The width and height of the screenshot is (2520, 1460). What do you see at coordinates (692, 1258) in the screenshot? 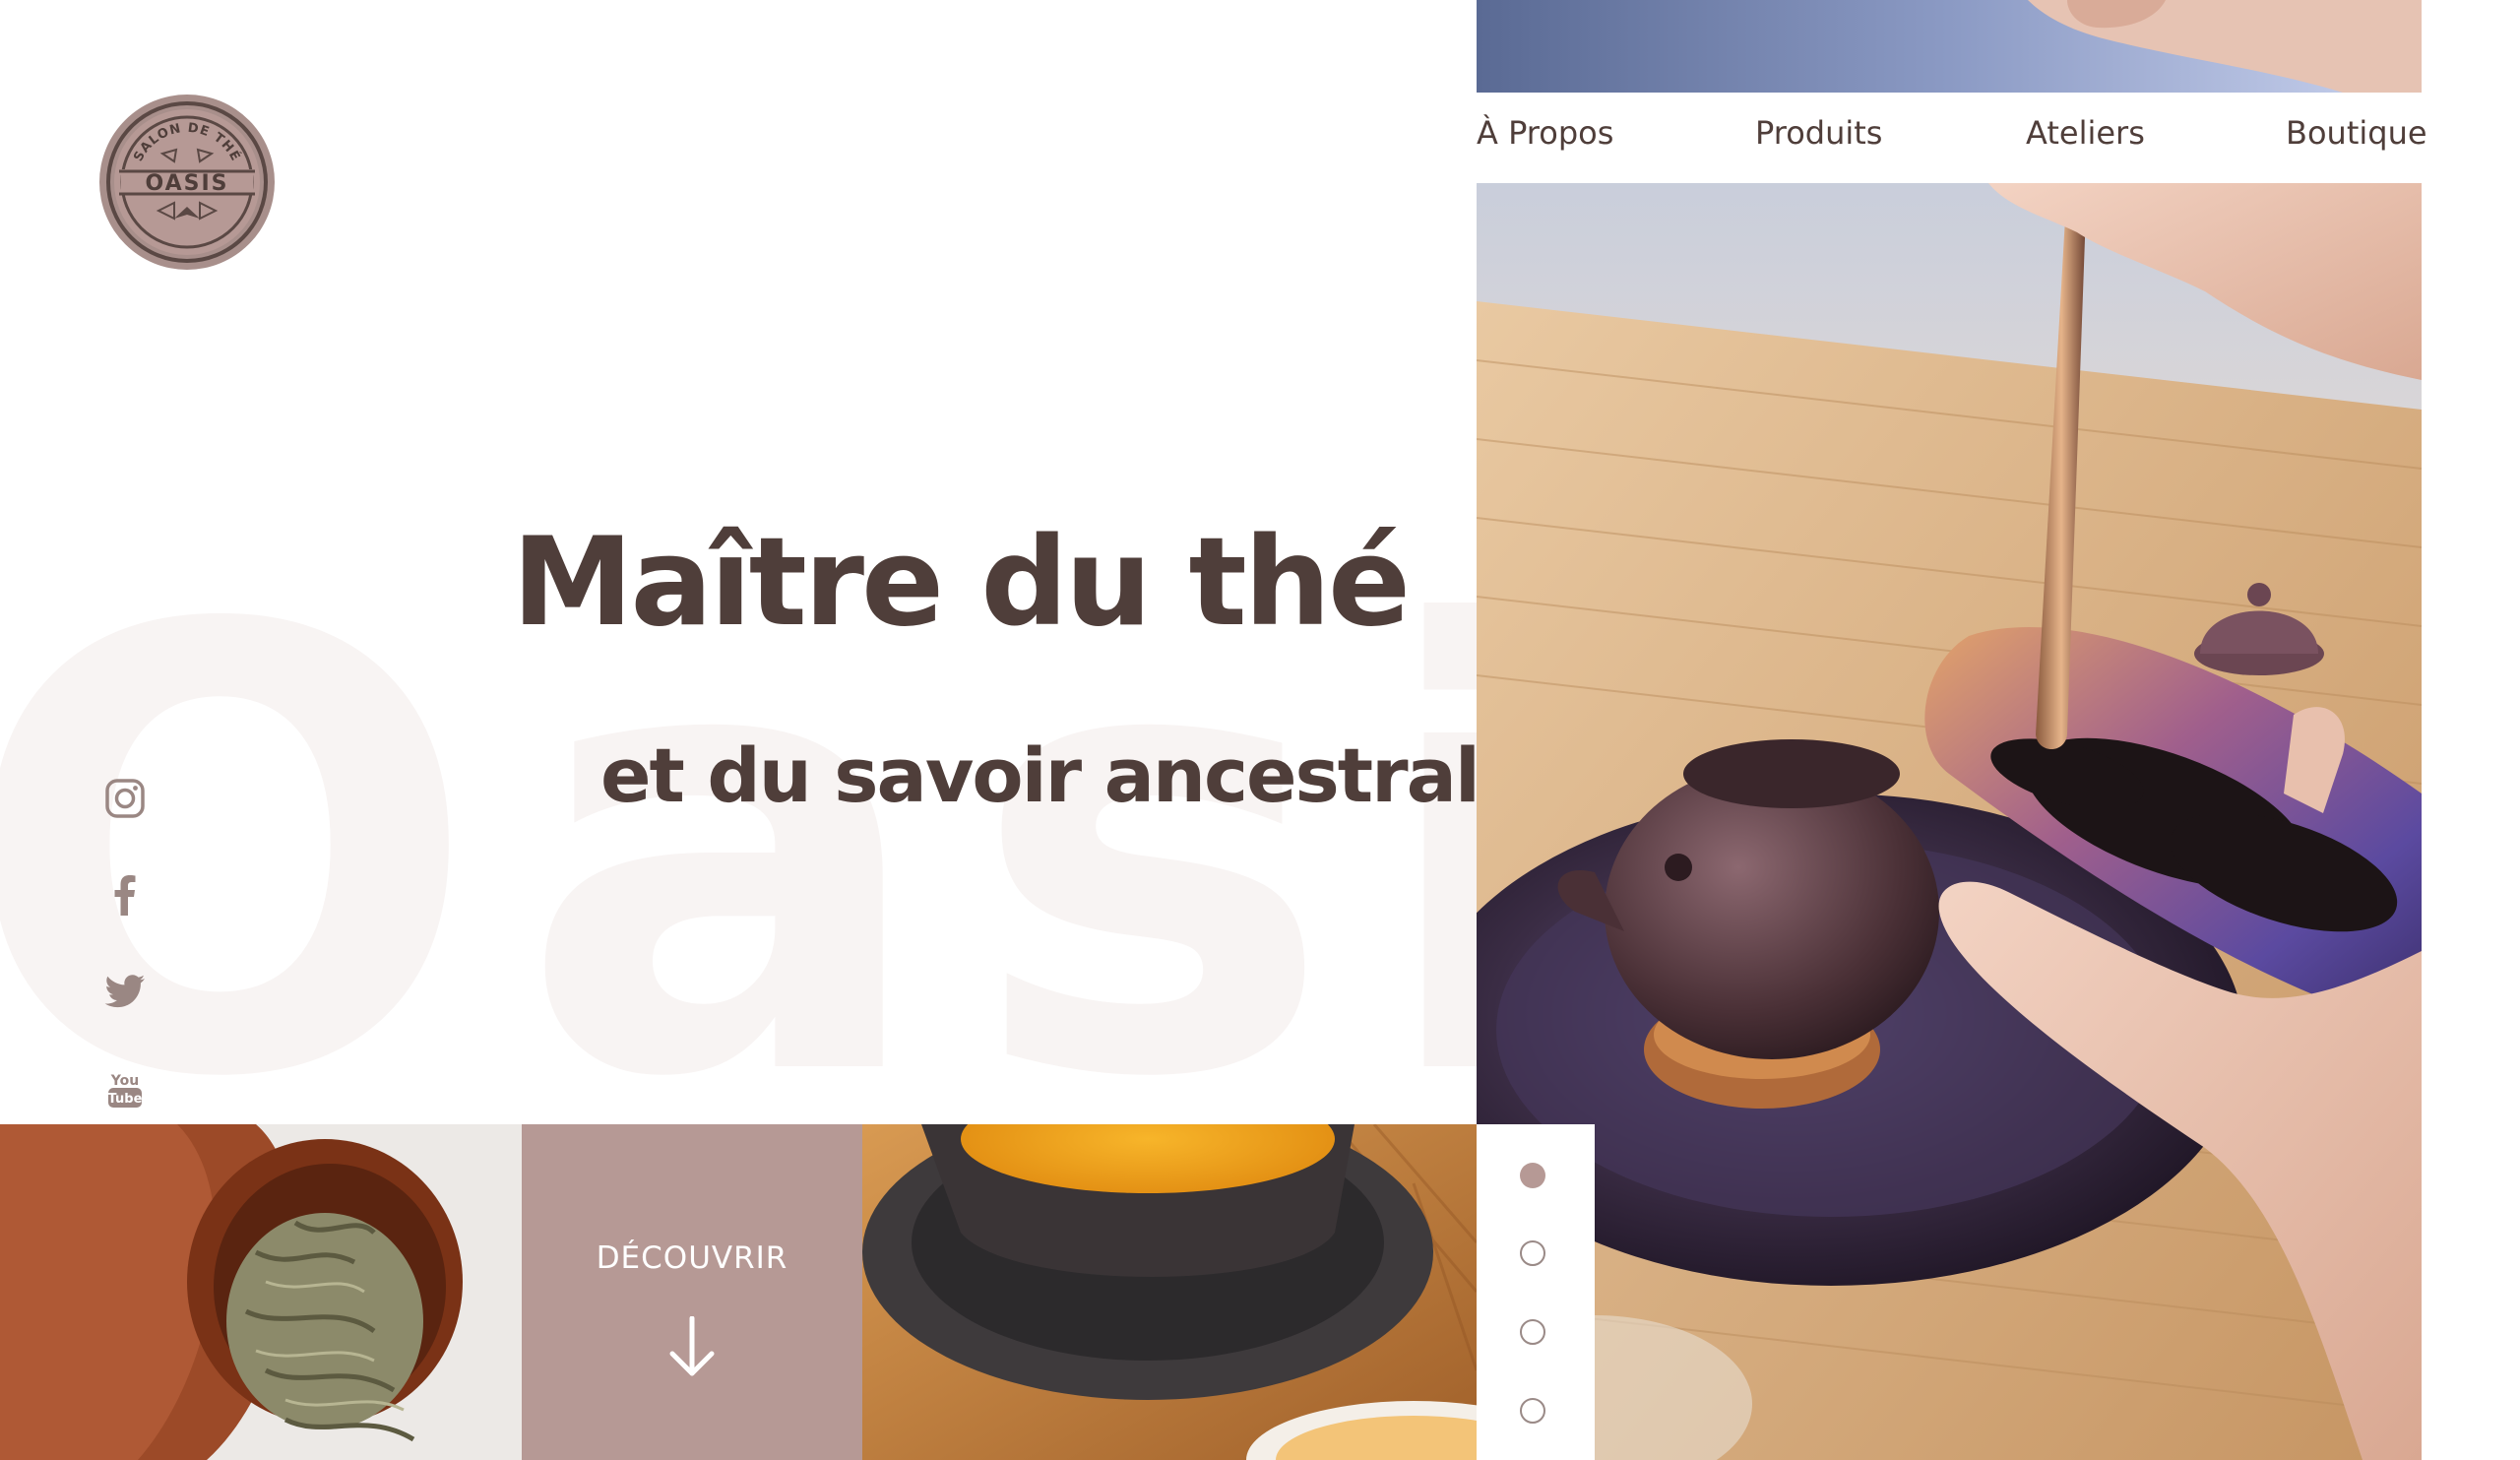
I see `discover-label: DÉCOUVRIR` at bounding box center [692, 1258].